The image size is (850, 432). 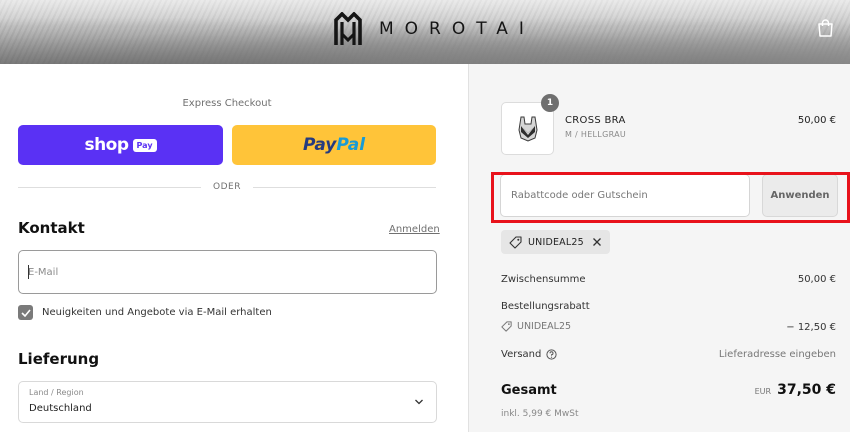 What do you see at coordinates (544, 326) in the screenshot?
I see `discount-line-code: UNIDEAL25` at bounding box center [544, 326].